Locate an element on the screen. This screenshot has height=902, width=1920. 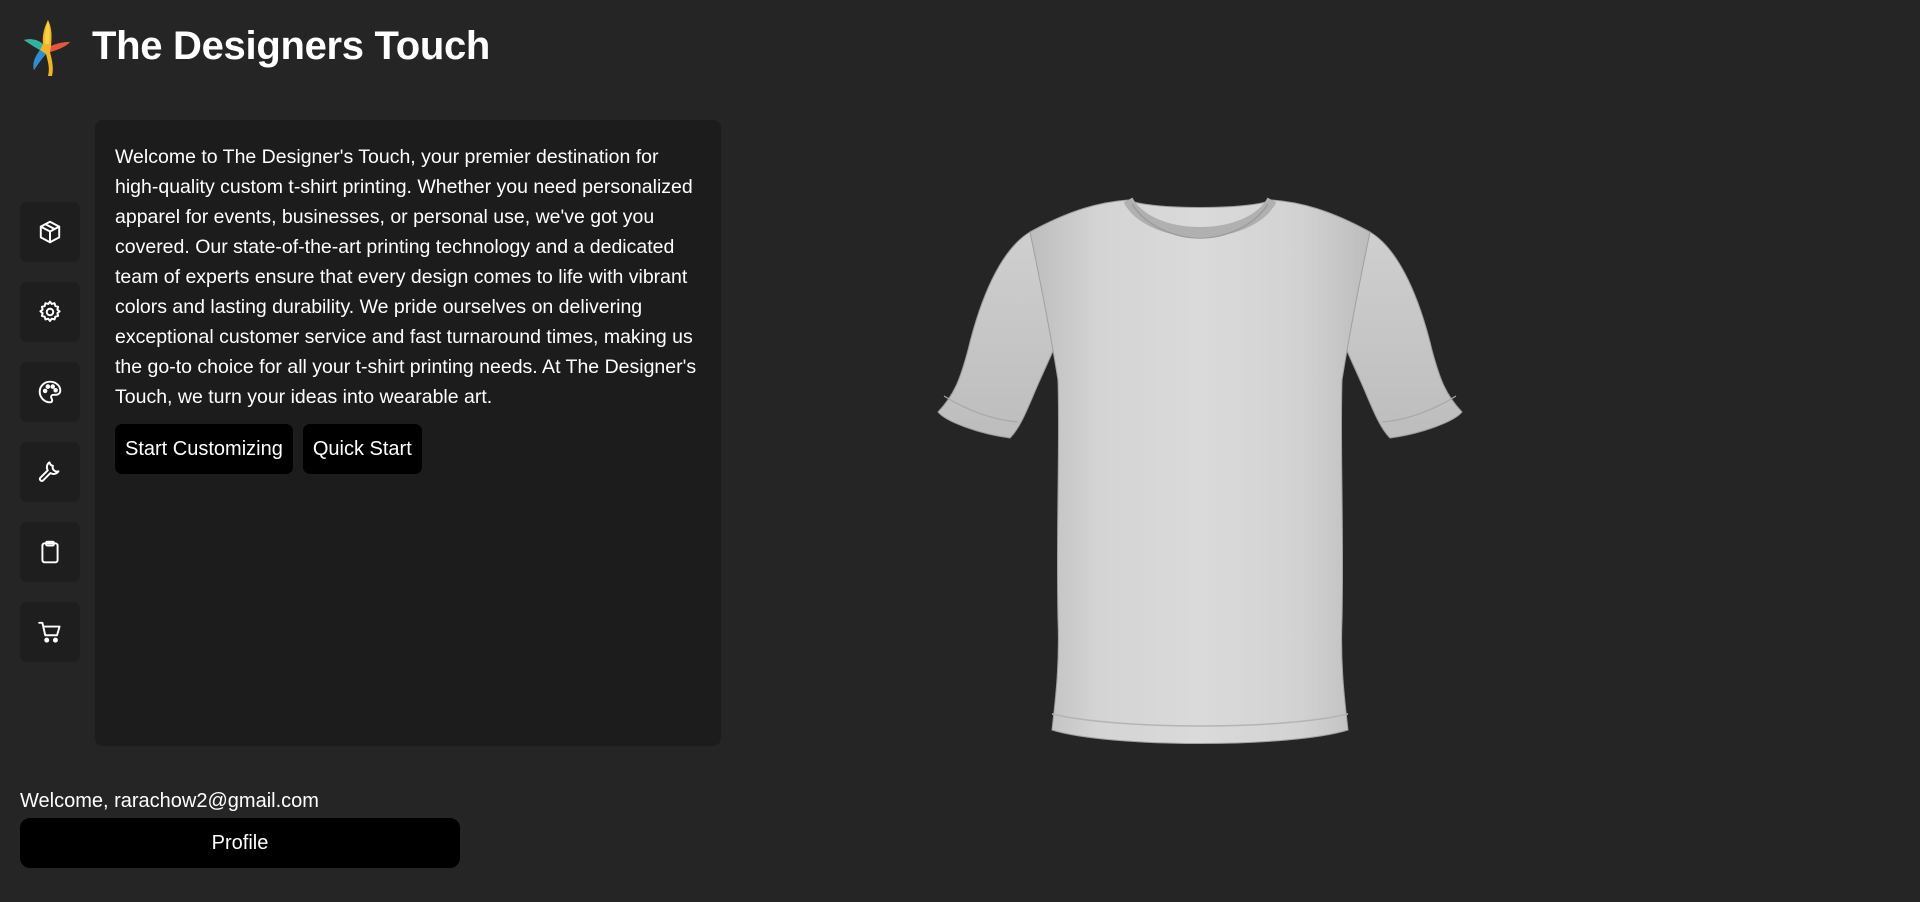
clipboard-icon is located at coordinates (50, 552).